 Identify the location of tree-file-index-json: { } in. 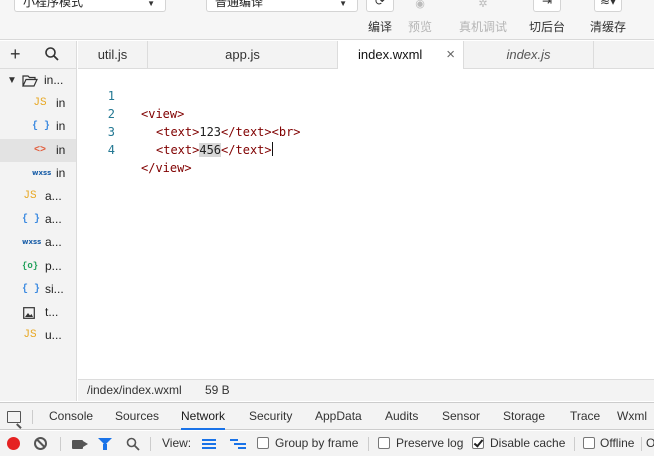
(38, 126).